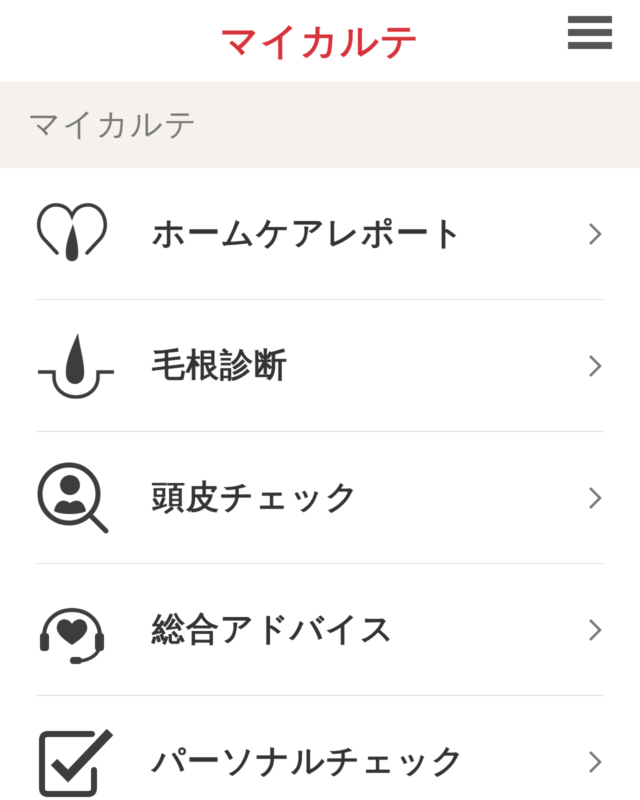 Image resolution: width=640 pixels, height=800 pixels. I want to click on app-title: マイカルテ, so click(320, 41).